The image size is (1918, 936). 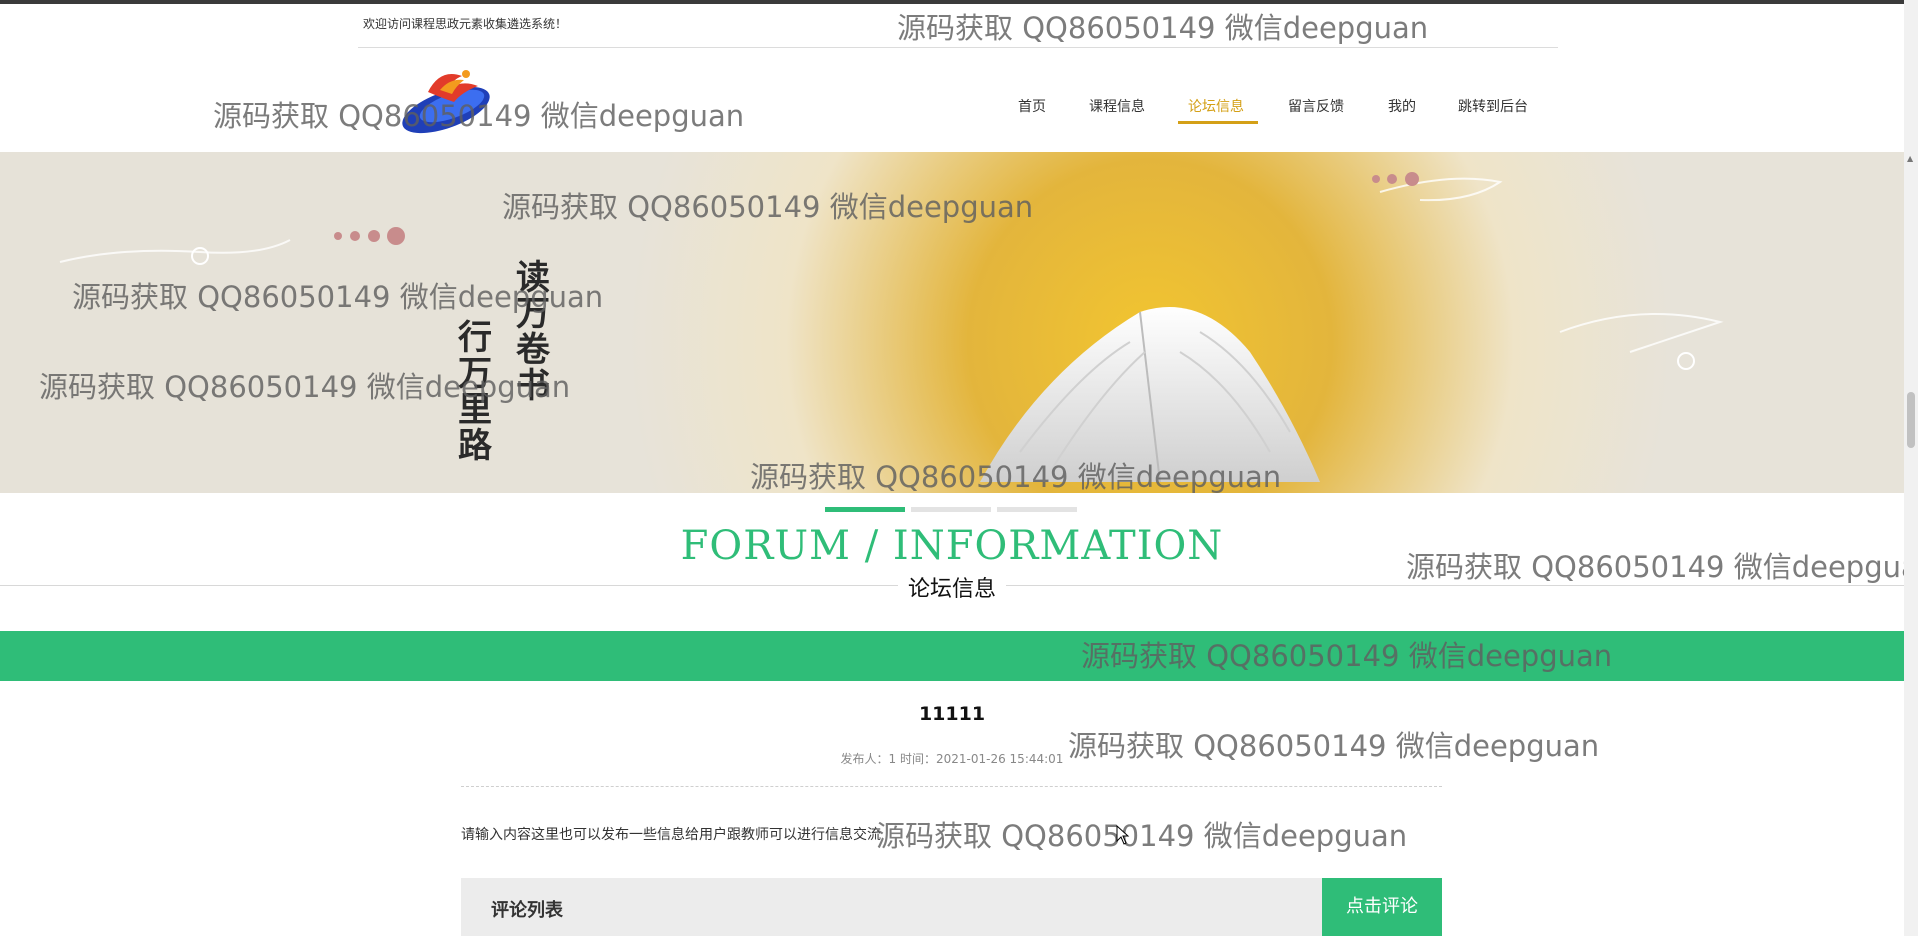 I want to click on site-logo, so click(x=448, y=99).